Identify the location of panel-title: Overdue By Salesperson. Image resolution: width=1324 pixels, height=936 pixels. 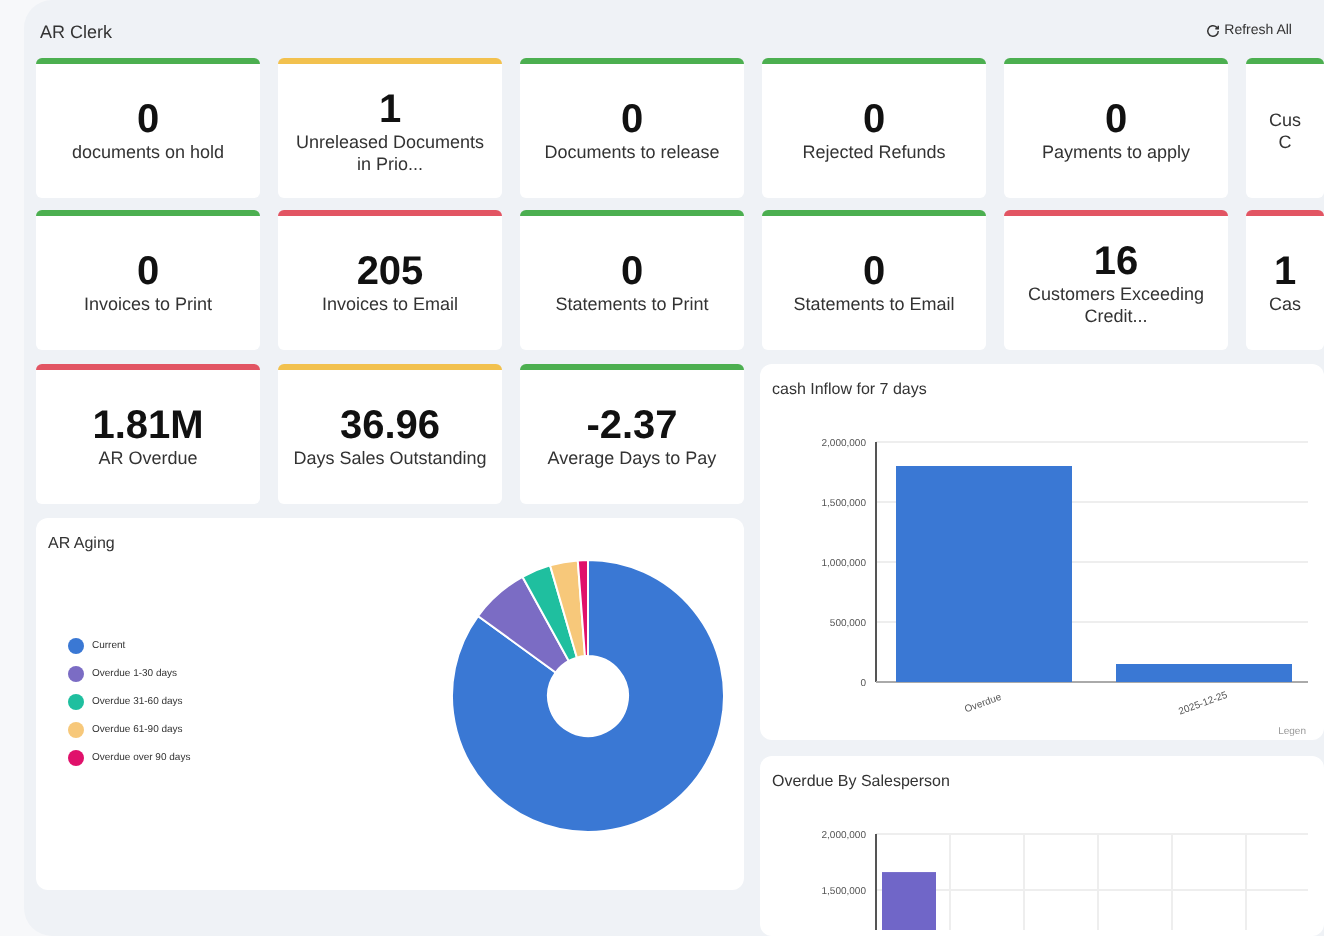
(862, 781).